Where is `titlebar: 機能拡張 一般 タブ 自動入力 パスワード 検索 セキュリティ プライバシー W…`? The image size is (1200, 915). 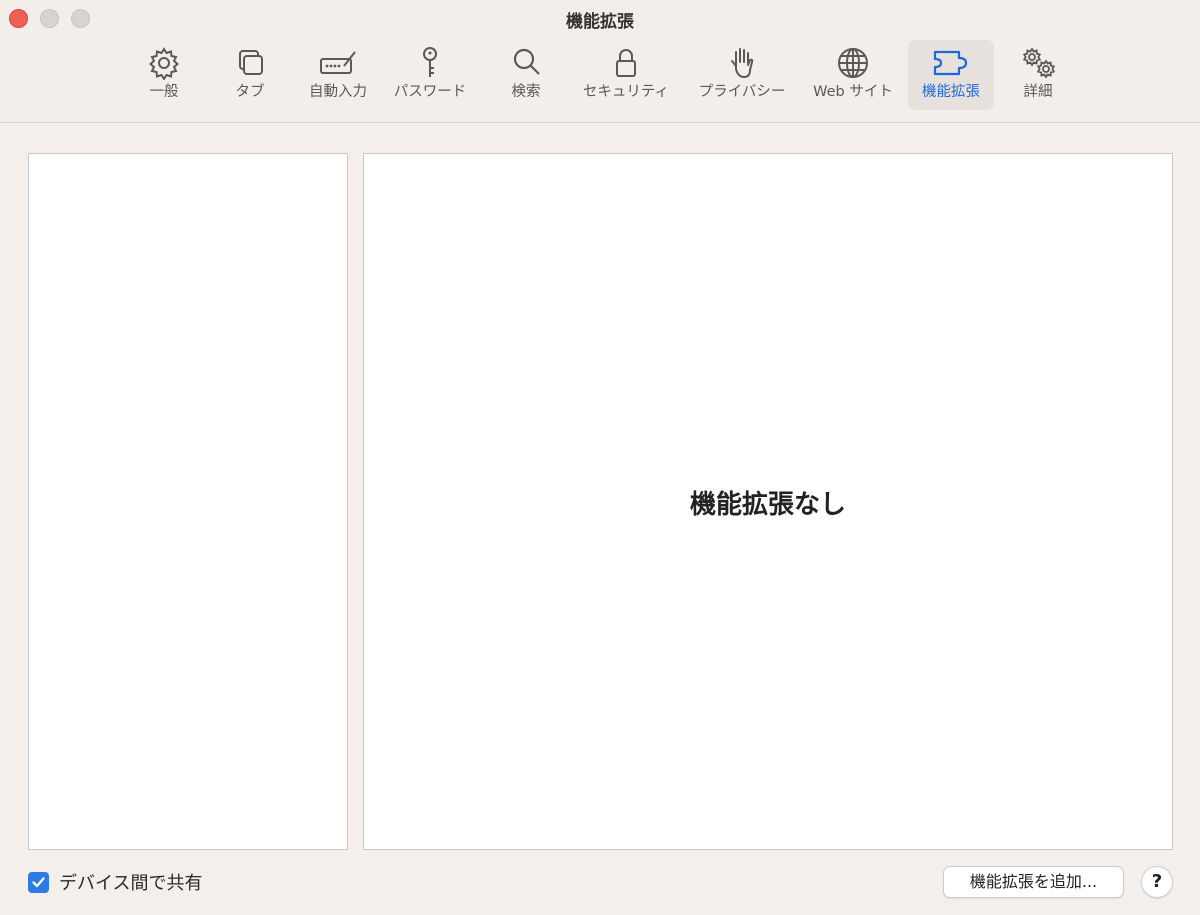 titlebar: 機能拡張 一般 タブ 自動入力 パスワード 検索 セキュリティ プライバシー W… is located at coordinates (600, 61).